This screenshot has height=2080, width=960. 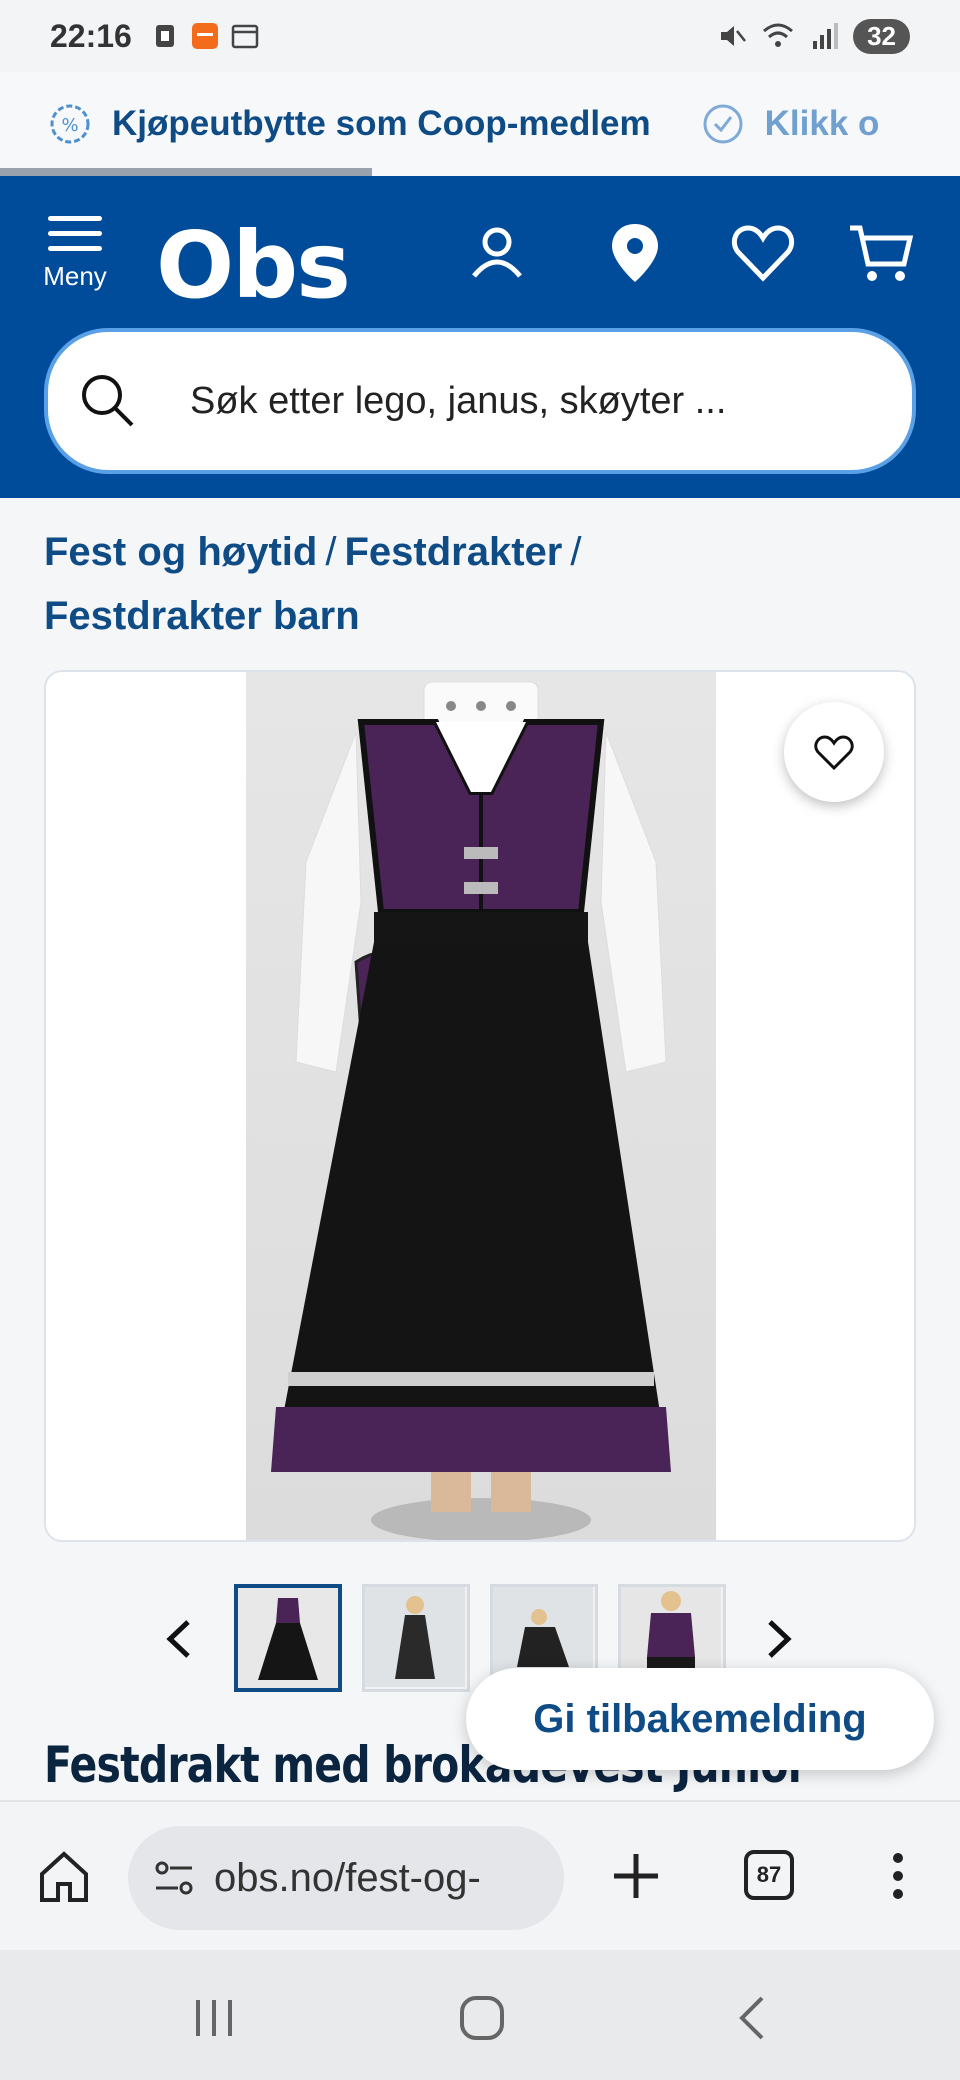 I want to click on add-to-favorites-button, so click(x=834, y=752).